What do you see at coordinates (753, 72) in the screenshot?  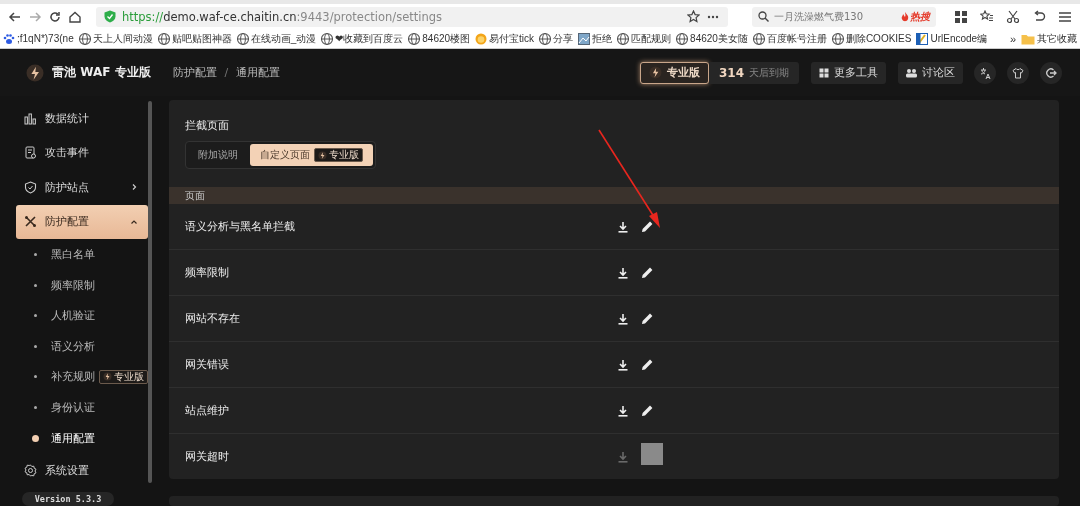 I see `expiry-indicator: 314 天后到期` at bounding box center [753, 72].